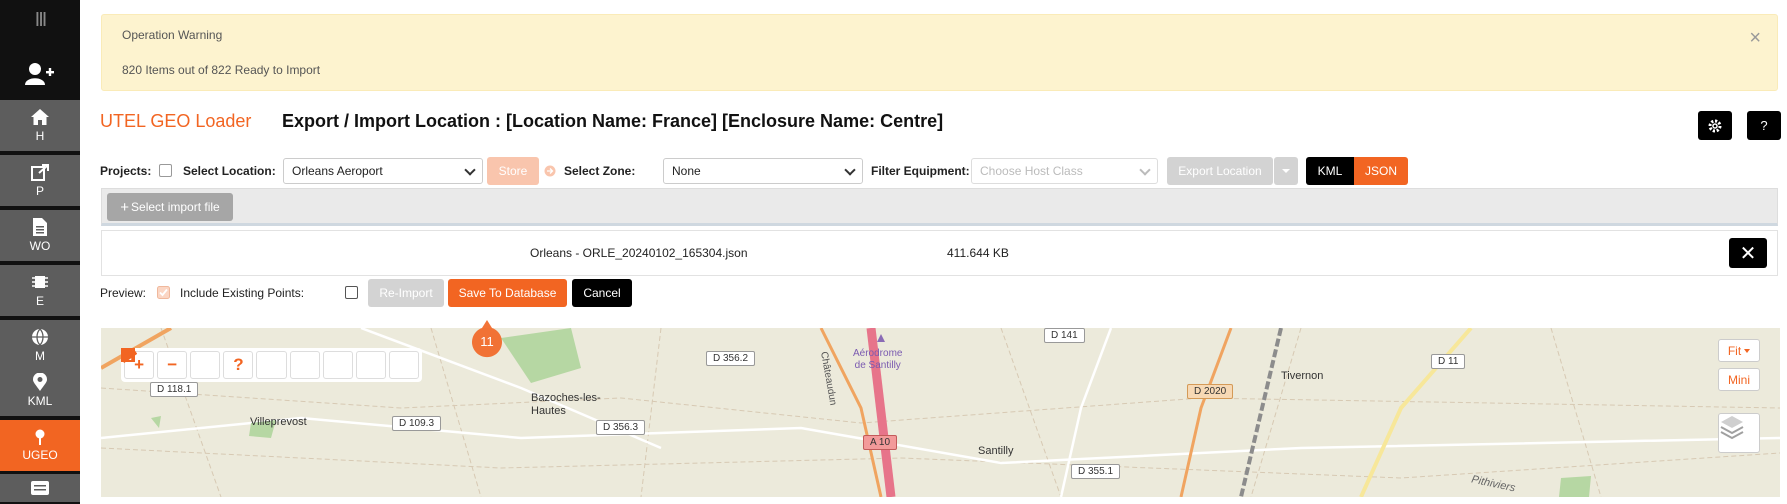  I want to click on map-place-label: Santilly, so click(996, 451).